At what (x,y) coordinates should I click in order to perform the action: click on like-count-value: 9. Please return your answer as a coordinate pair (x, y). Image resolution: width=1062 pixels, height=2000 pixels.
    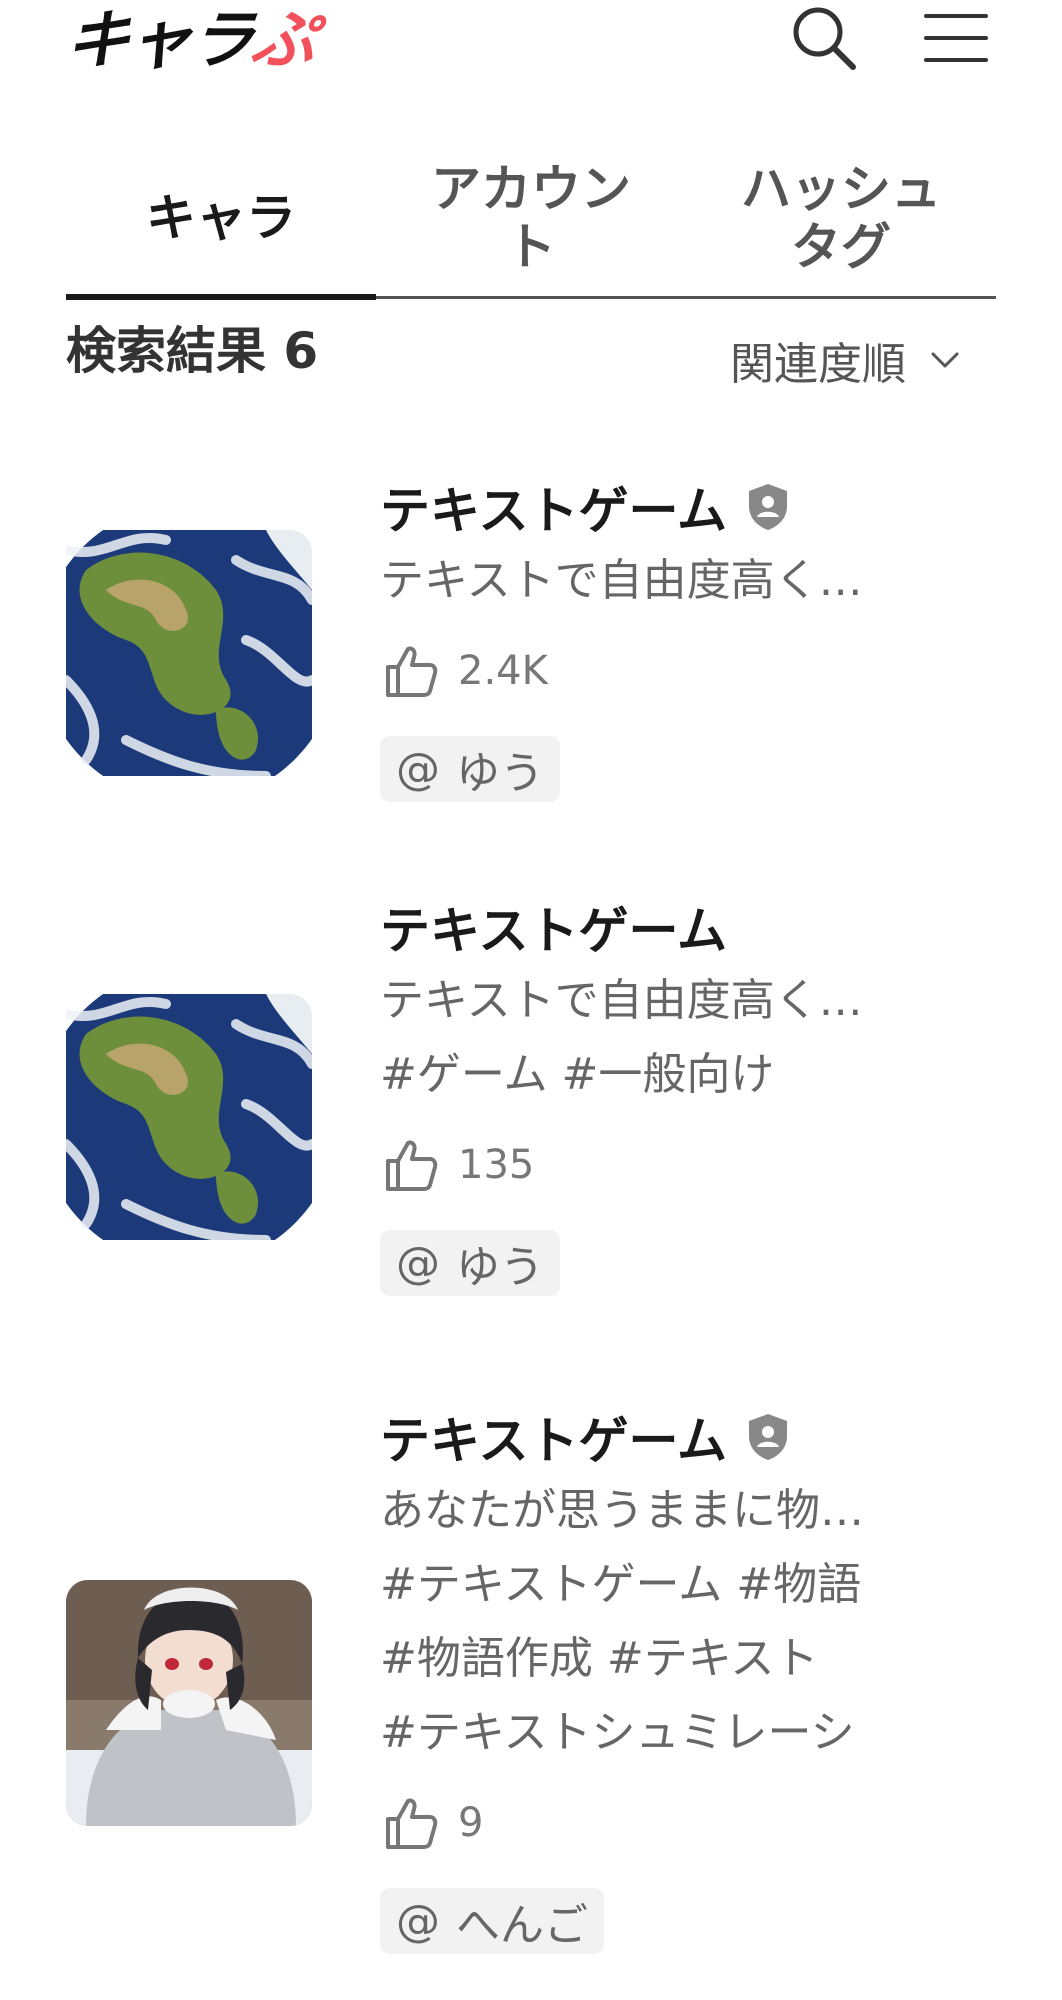
    Looking at the image, I should click on (471, 1823).